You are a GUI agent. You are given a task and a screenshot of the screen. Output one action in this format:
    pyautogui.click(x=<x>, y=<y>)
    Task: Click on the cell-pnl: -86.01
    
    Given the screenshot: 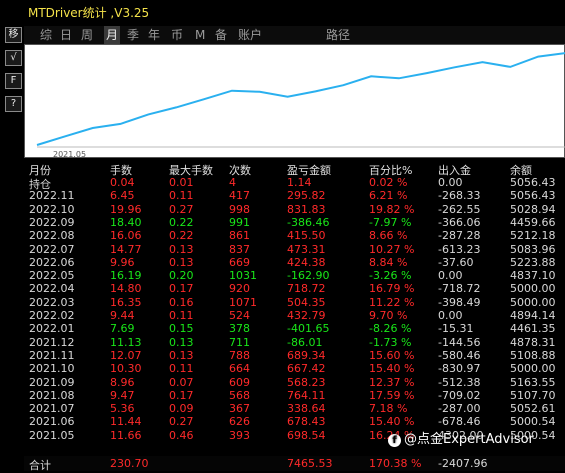 What is the action you would take?
    pyautogui.click(x=305, y=342)
    